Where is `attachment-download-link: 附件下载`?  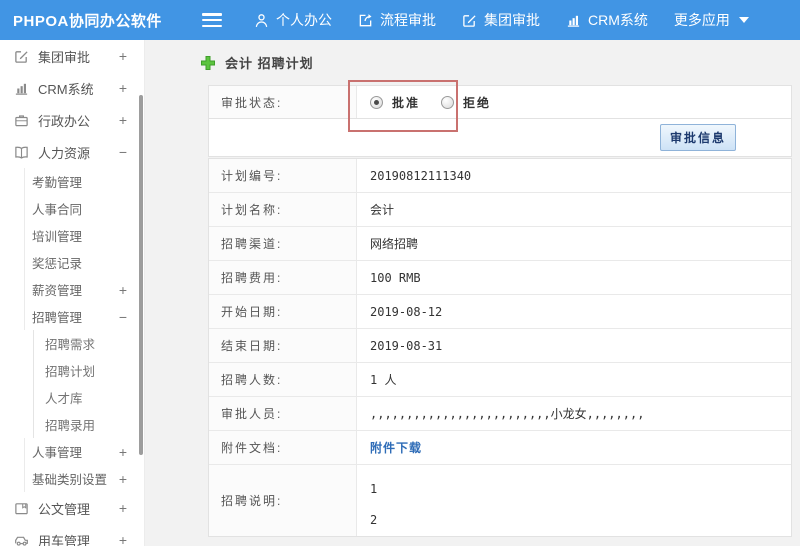 attachment-download-link: 附件下载 is located at coordinates (396, 447).